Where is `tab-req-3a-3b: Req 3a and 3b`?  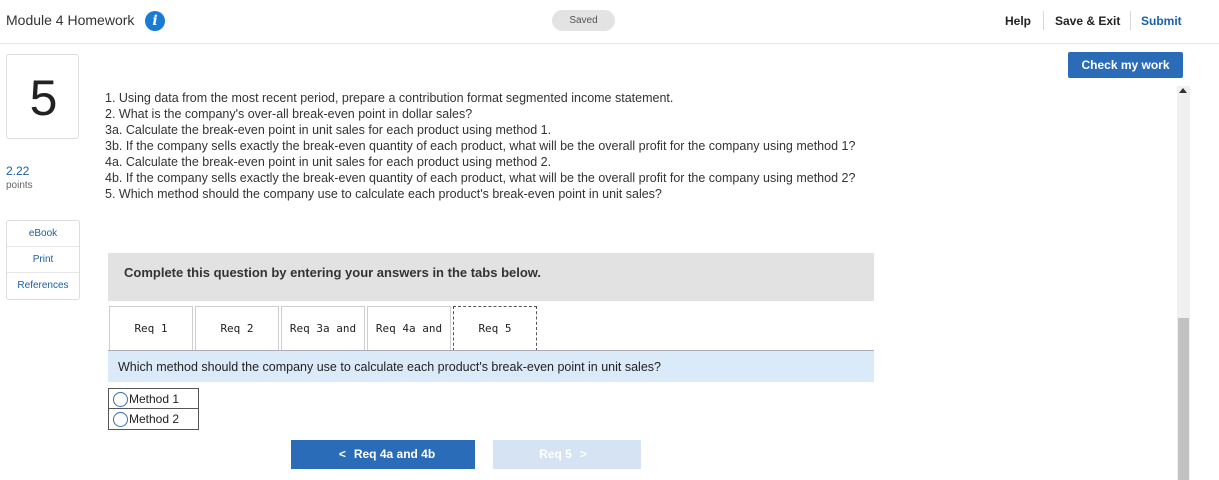
tab-req-3a-3b: Req 3a and 3b is located at coordinates (323, 342).